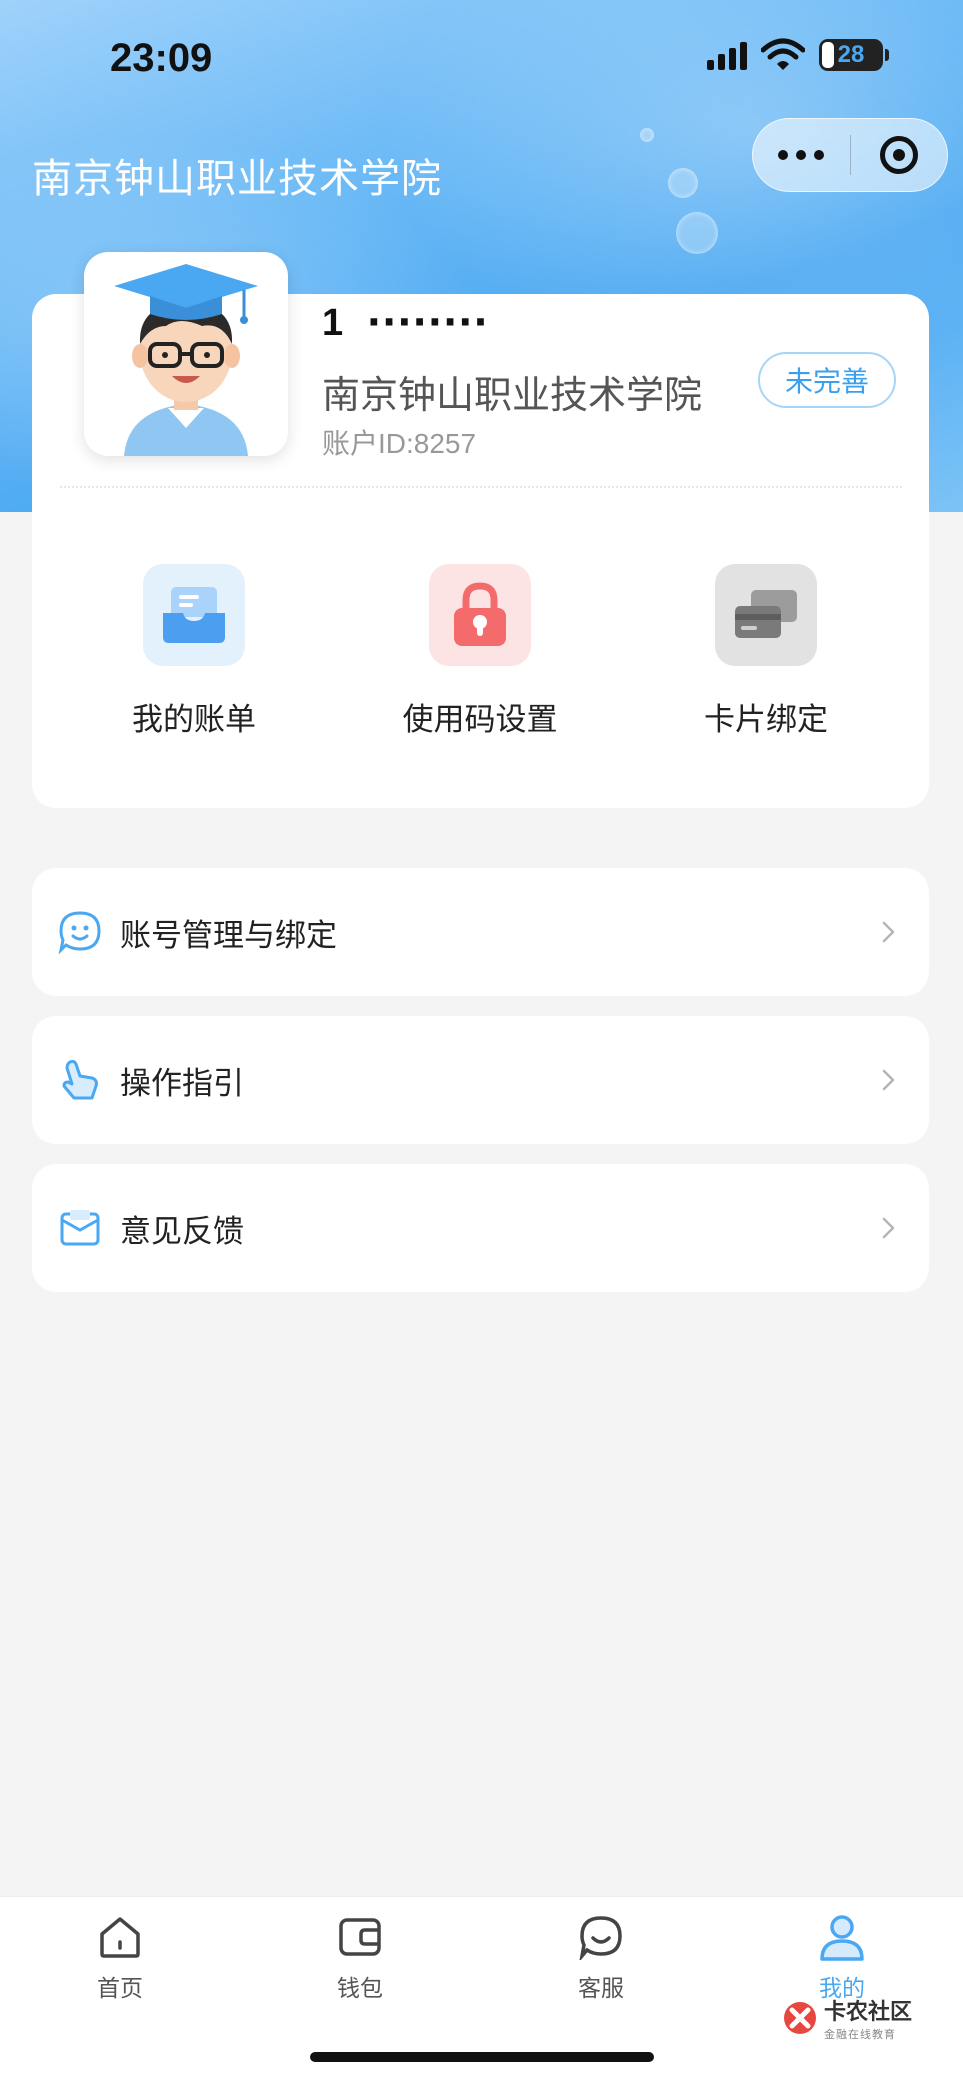 Image resolution: width=963 pixels, height=2084 pixels. I want to click on more-icon, so click(801, 155).